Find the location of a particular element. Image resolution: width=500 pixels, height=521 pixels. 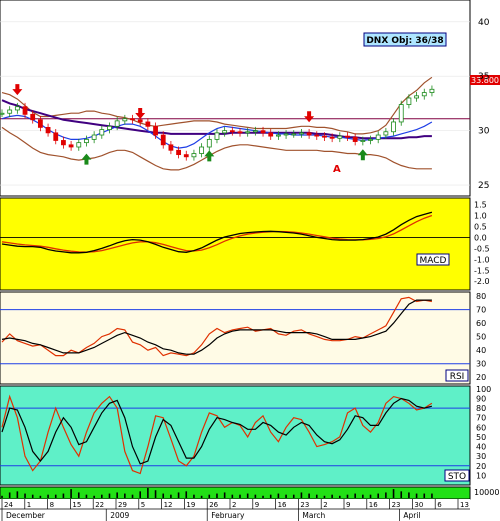

macd-y-tick: 0.5 is located at coordinates (480, 226).